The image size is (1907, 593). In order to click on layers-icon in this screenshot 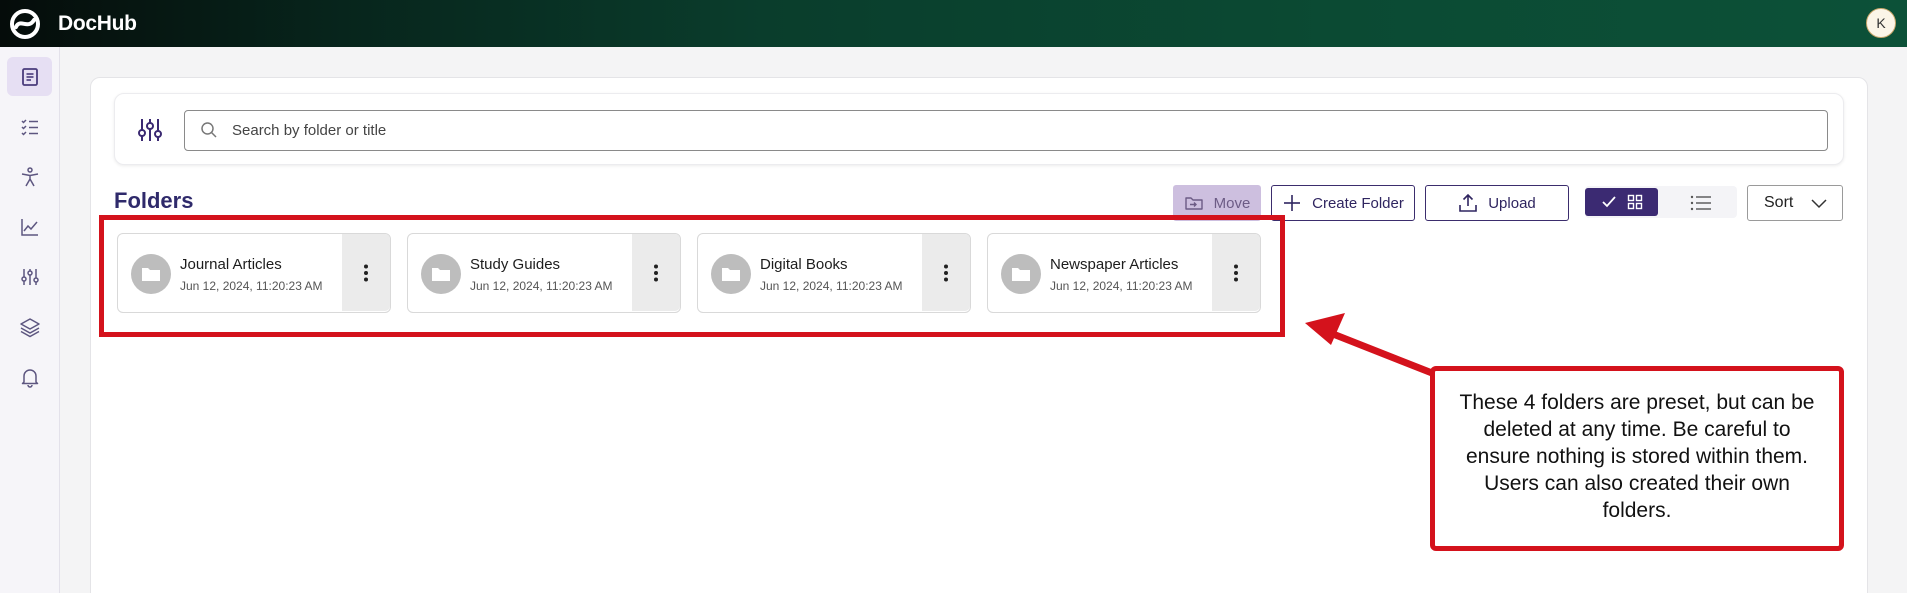, I will do `click(29, 327)`.